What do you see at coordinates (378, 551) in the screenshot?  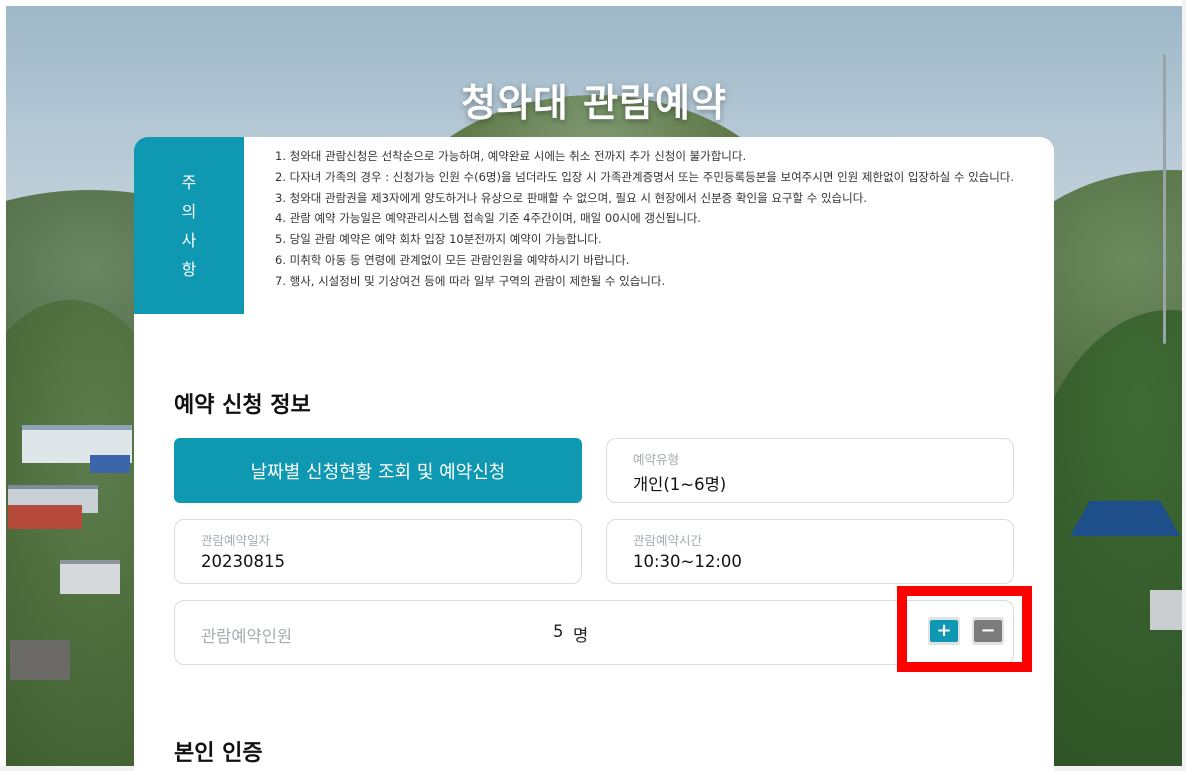 I see `visit-date-field: 관람예약일자 20230815` at bounding box center [378, 551].